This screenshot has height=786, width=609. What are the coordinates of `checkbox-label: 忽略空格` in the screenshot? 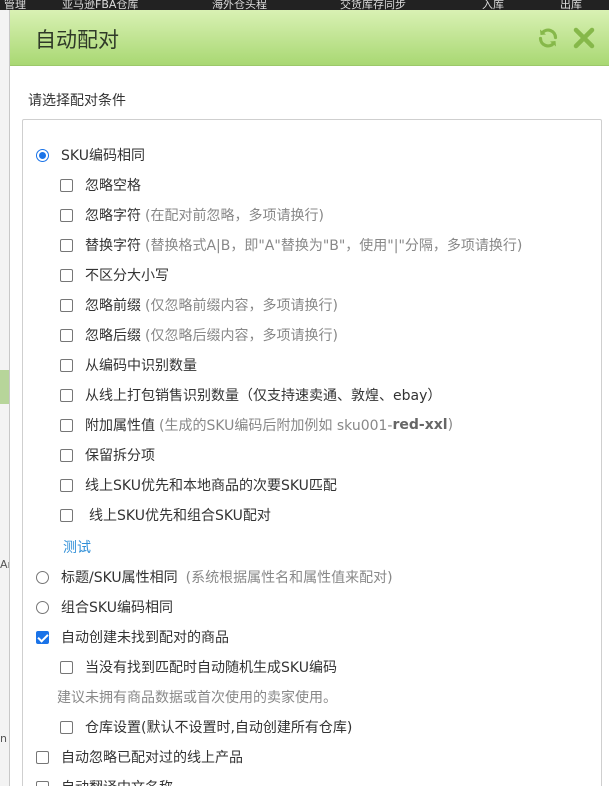 It's located at (113, 186).